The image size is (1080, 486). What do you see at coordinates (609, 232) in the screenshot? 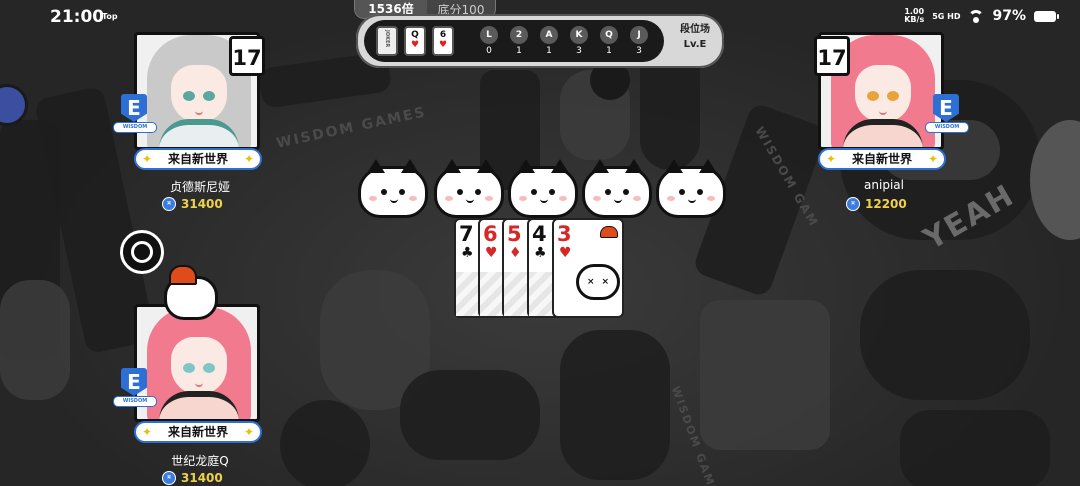
I see `landlord-hat-icon` at bounding box center [609, 232].